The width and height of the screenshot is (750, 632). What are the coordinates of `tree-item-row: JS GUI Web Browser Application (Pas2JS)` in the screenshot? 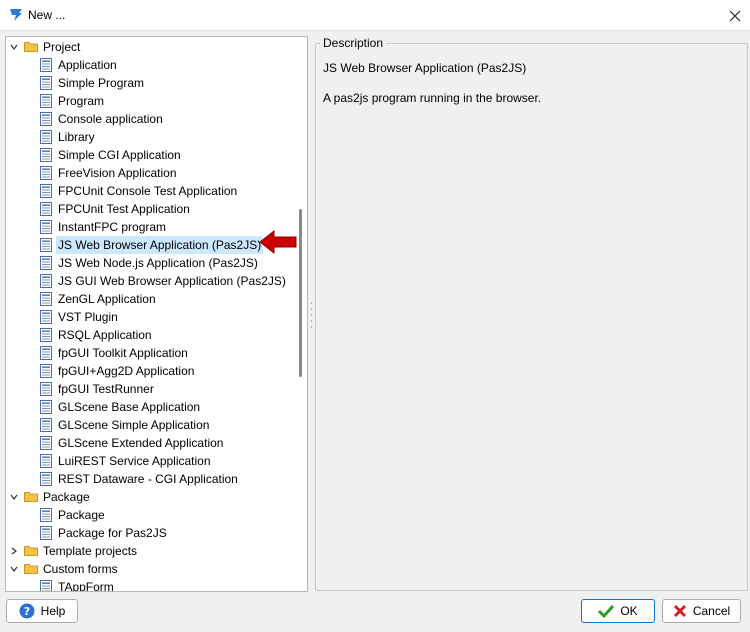 It's located at (151, 281).